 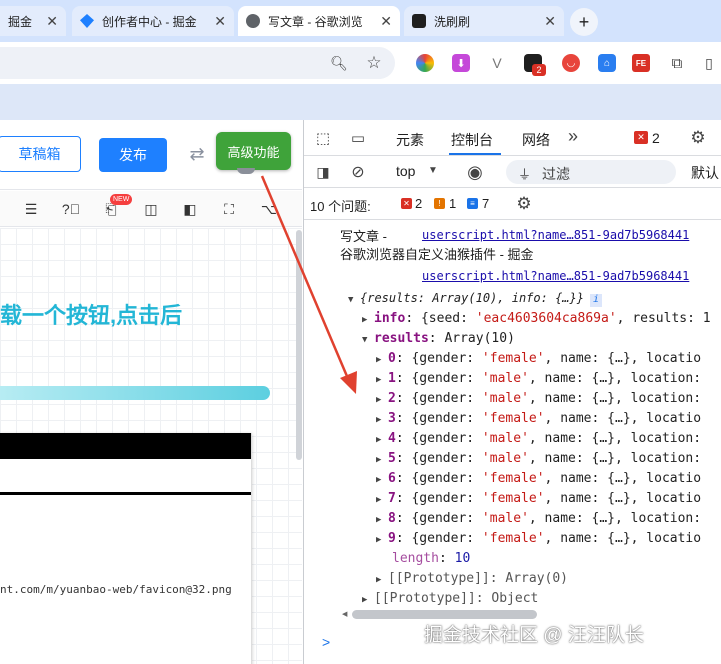 I want to click on arrow-line, so click(x=305, y=278).